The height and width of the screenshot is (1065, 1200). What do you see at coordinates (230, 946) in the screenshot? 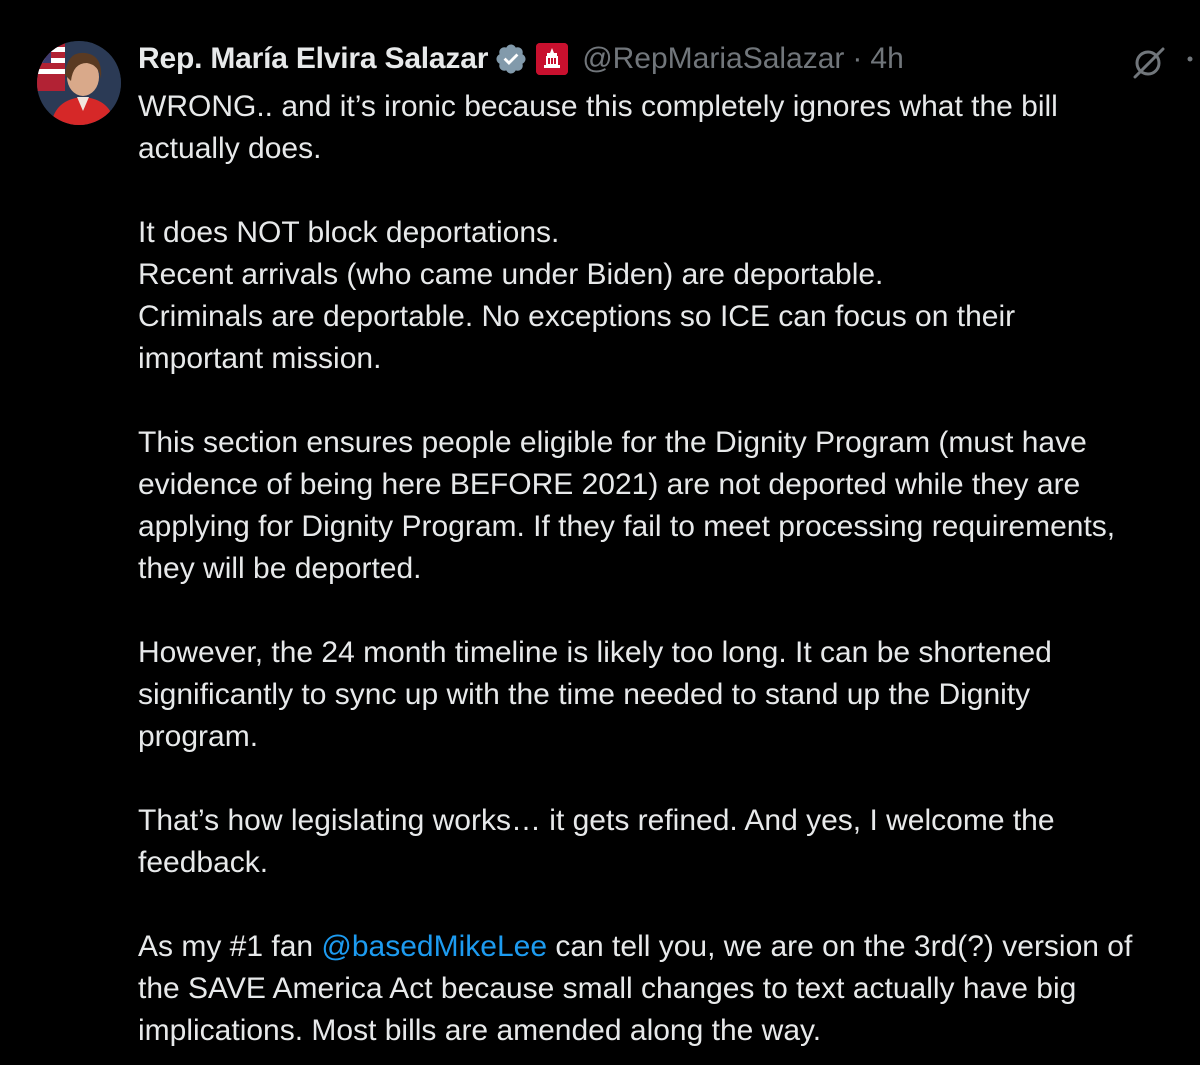
I see `text-span: As my #1 fan` at bounding box center [230, 946].